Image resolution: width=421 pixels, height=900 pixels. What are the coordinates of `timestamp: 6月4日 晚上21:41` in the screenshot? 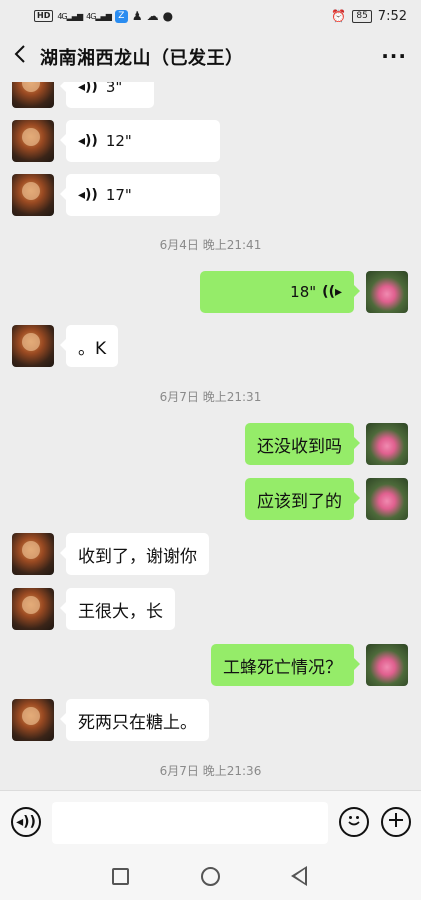 It's located at (210, 245).